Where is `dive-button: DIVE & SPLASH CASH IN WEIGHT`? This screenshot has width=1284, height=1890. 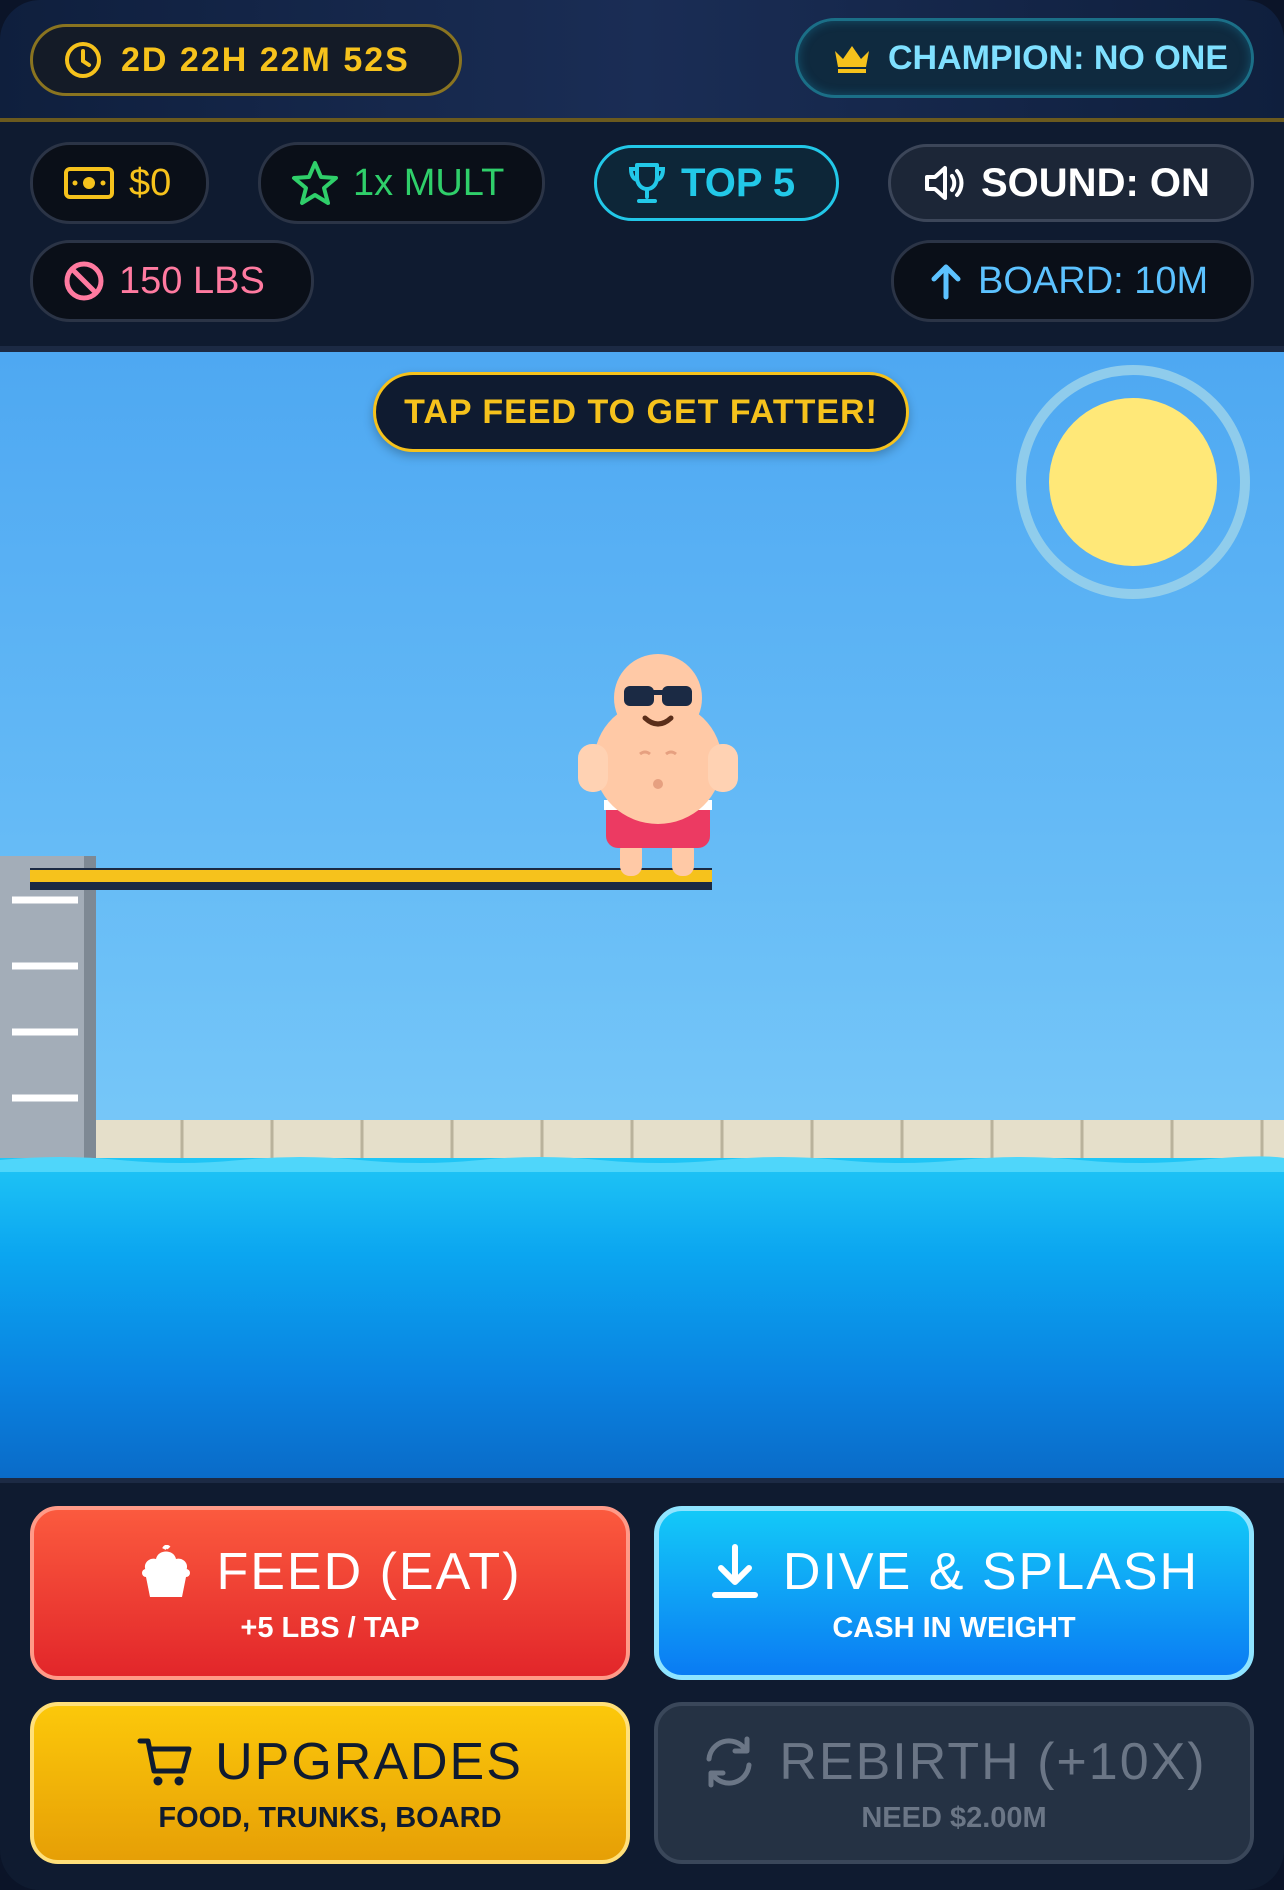 dive-button: DIVE & SPLASH CASH IN WEIGHT is located at coordinates (954, 1593).